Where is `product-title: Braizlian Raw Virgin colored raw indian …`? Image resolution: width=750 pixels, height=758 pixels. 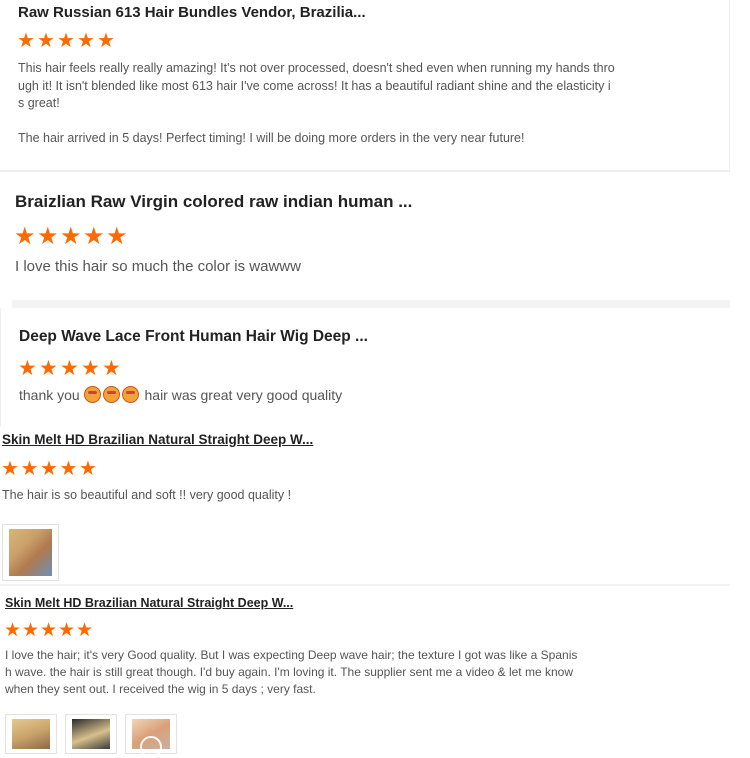
product-title: Braizlian Raw Virgin colored raw indian … is located at coordinates (213, 202).